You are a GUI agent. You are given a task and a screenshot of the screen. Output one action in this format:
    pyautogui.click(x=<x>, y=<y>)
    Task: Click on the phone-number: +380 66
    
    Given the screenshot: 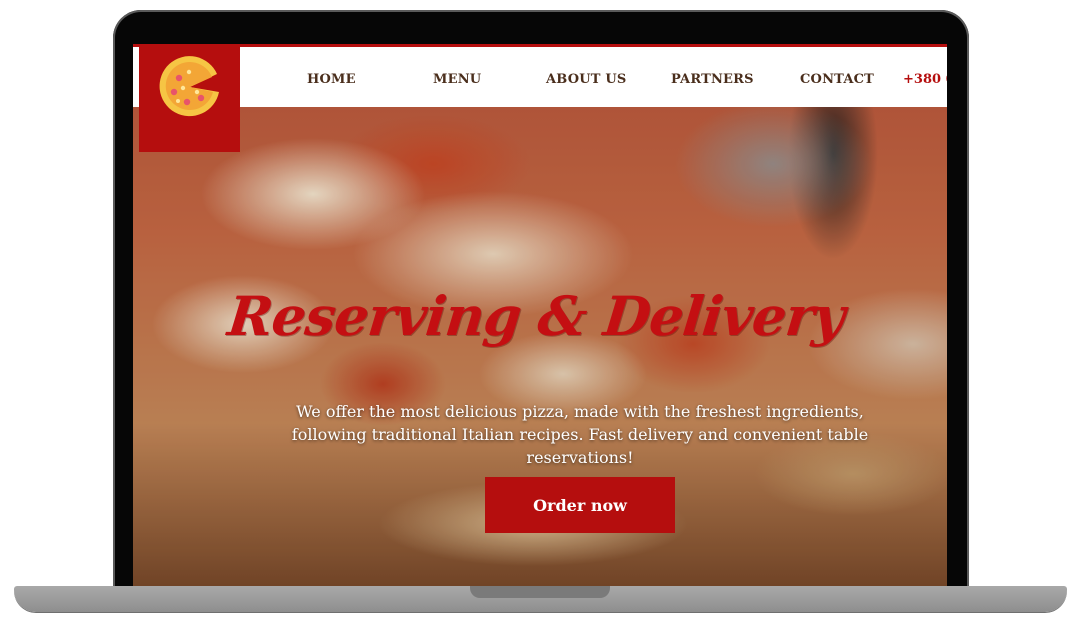 What is the action you would take?
    pyautogui.click(x=925, y=79)
    